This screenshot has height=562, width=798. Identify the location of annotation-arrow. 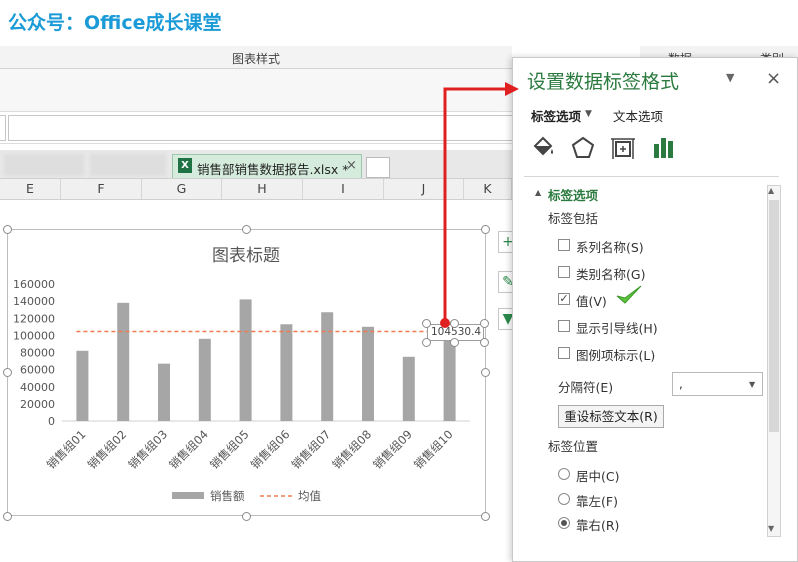
(479, 205).